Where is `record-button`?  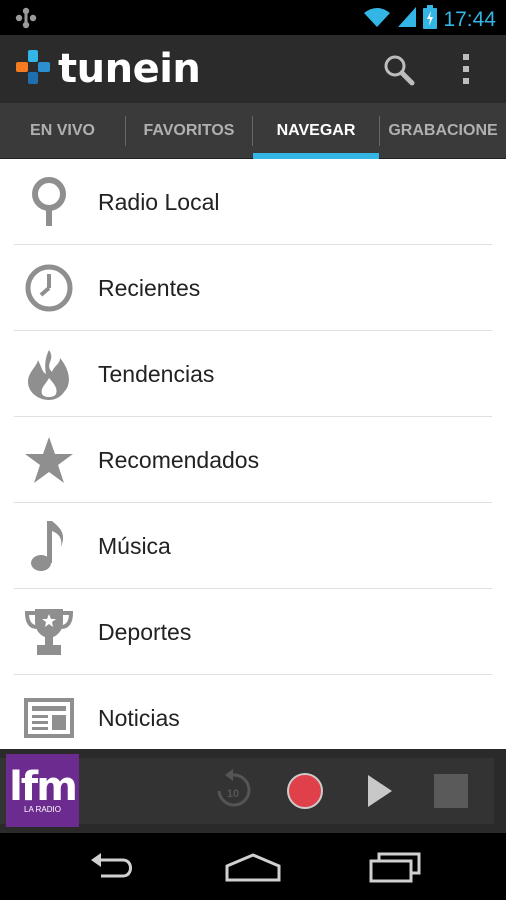
record-button is located at coordinates (305, 791).